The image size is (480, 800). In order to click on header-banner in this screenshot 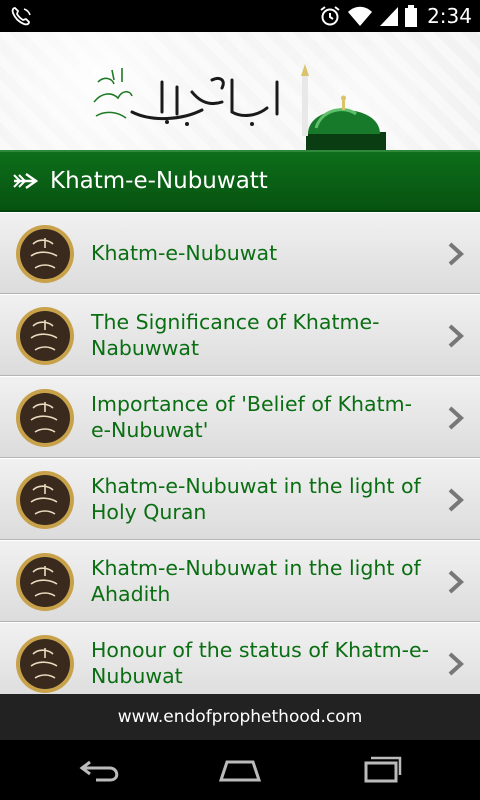, I will do `click(240, 91)`.